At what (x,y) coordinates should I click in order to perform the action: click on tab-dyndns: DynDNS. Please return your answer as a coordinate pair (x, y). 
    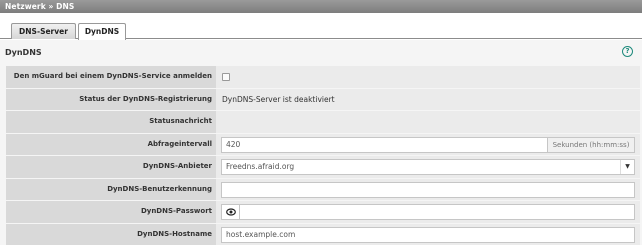
    Looking at the image, I should click on (102, 31).